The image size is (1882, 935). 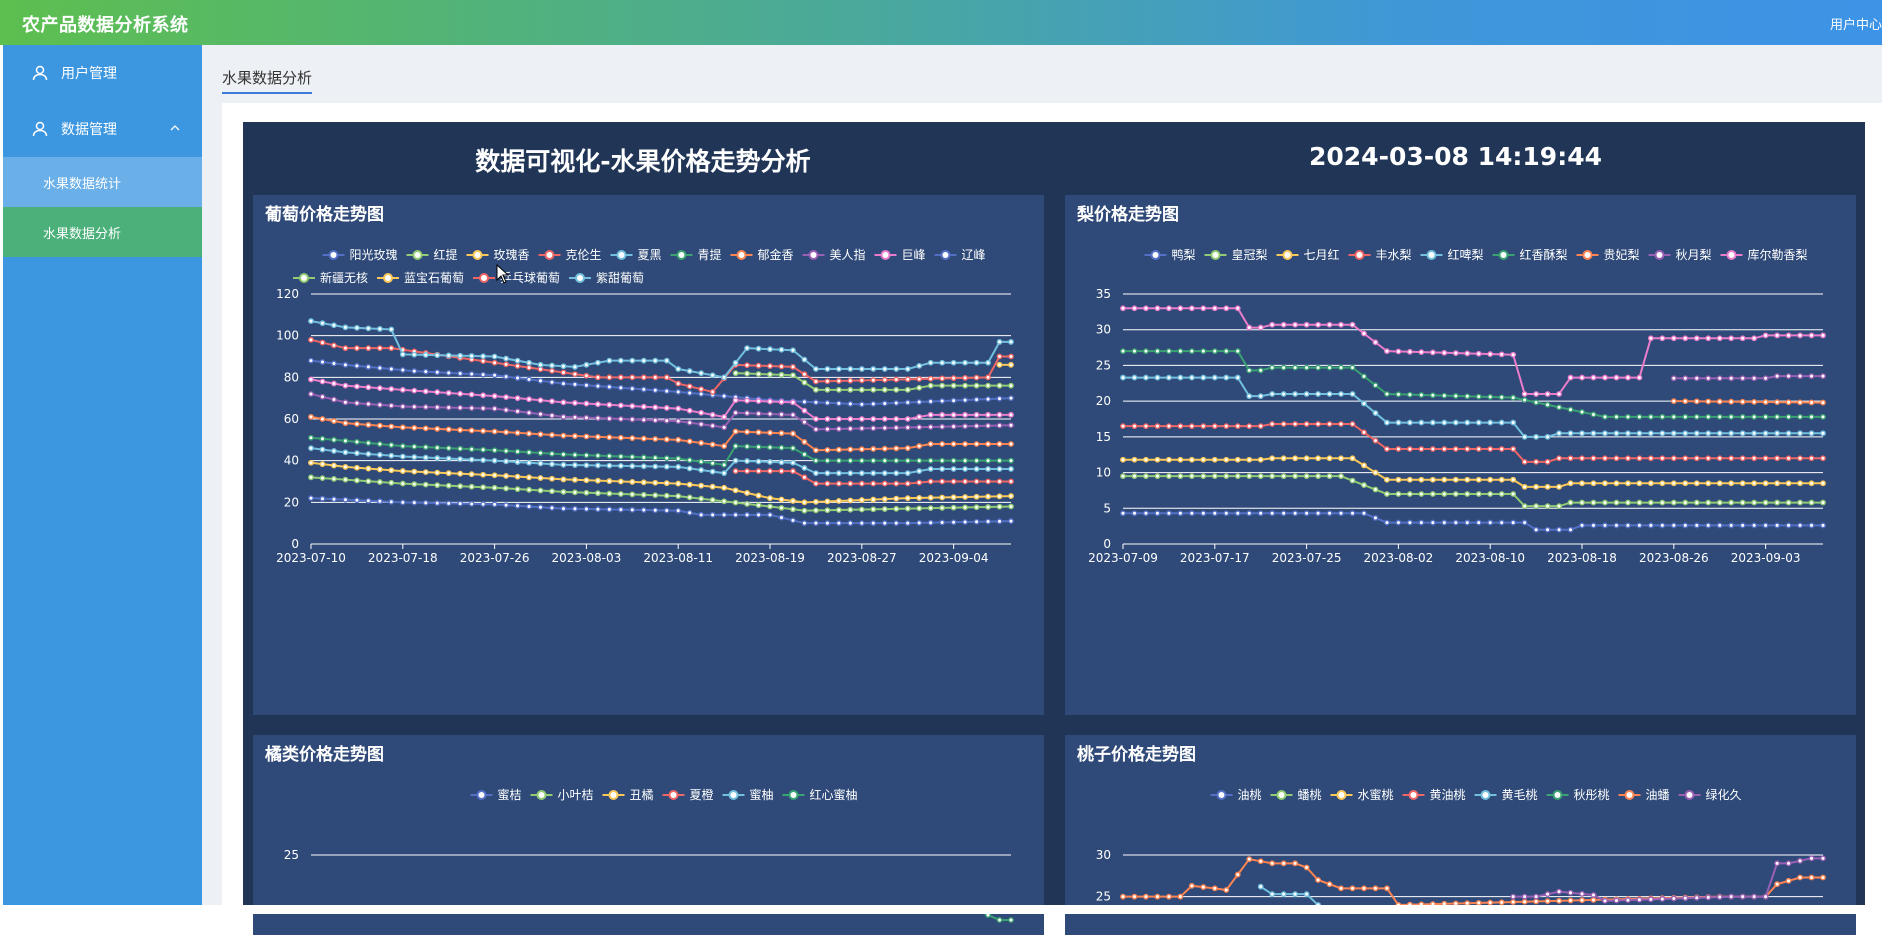 I want to click on legend-item: 新疆无核, so click(x=330, y=277).